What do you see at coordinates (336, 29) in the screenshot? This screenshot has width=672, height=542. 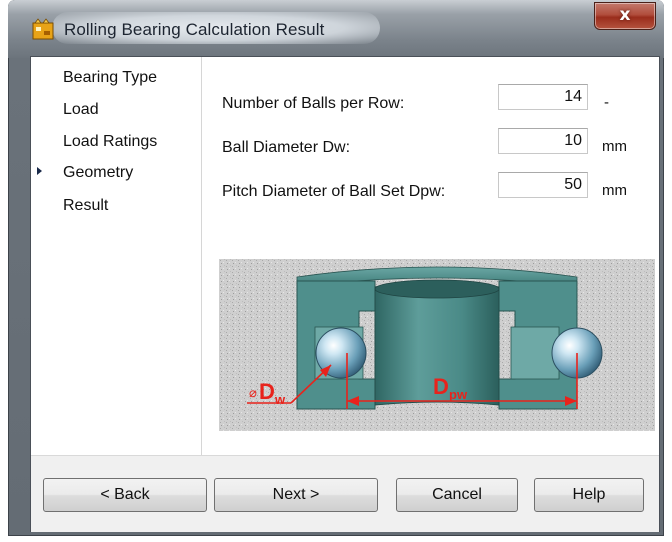 I see `title-bar: Rolling Bearing Calculation Result x` at bounding box center [336, 29].